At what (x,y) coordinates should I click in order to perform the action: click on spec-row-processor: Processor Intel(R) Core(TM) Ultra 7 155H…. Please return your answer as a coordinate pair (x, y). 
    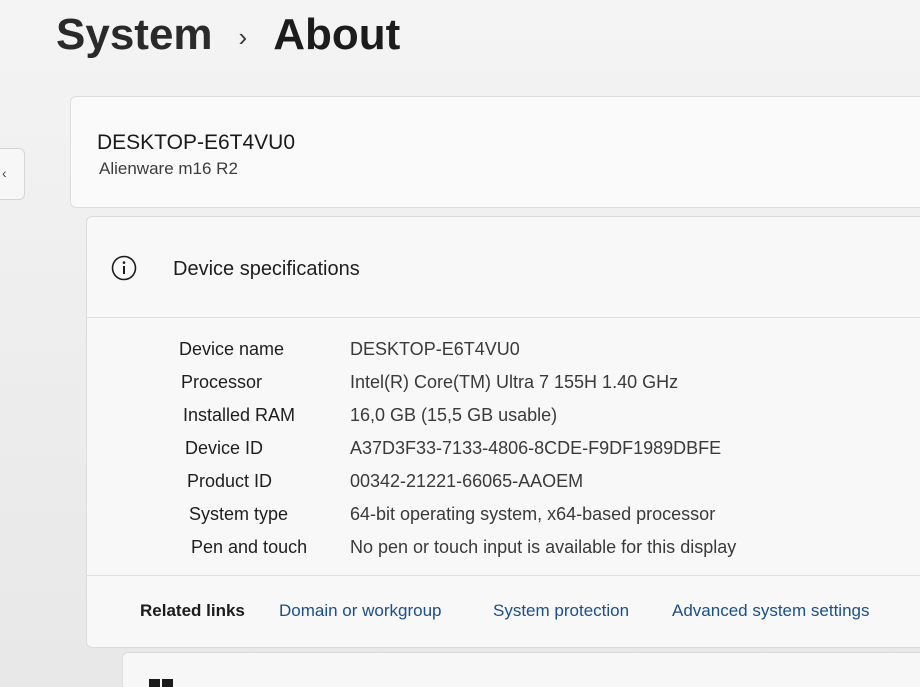
    Looking at the image, I should click on (503, 384).